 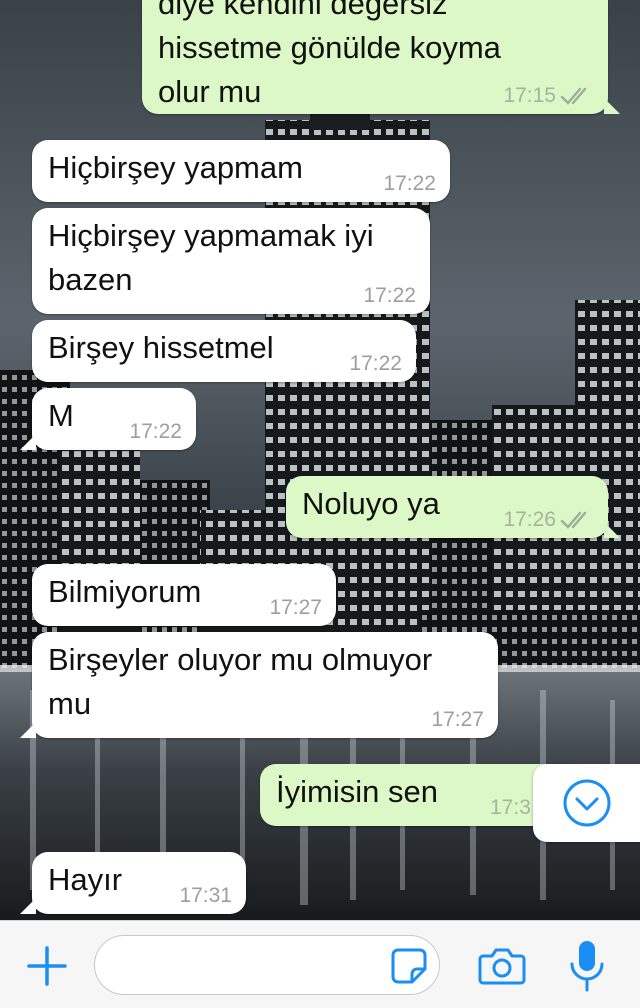 I want to click on message-line: hissetme gönülde koyma, so click(x=329, y=47).